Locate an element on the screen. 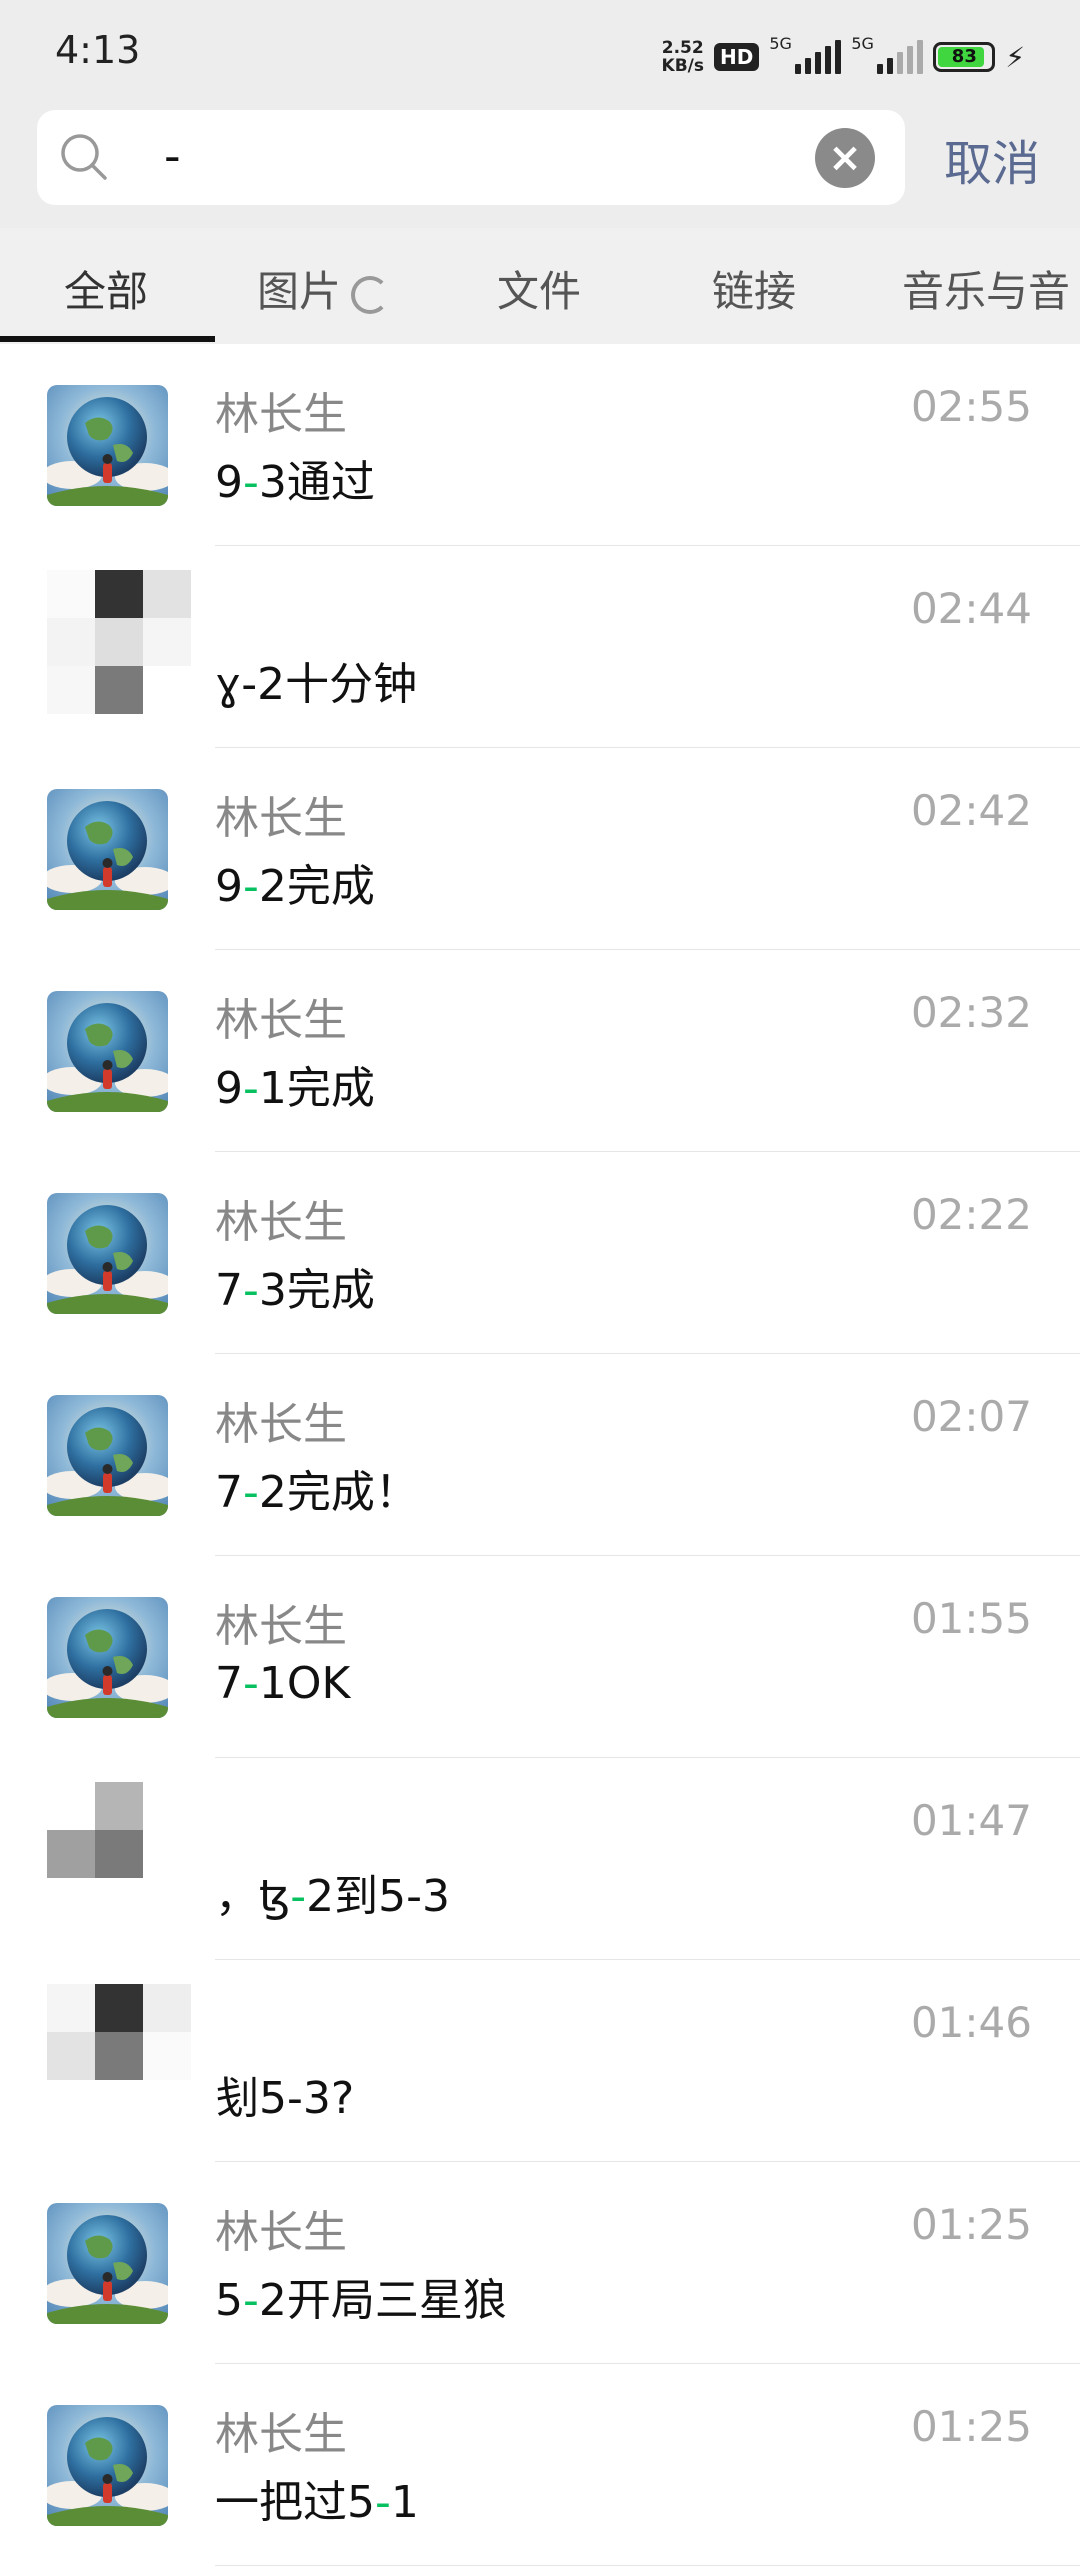  status-time: 4:13 is located at coordinates (98, 50).